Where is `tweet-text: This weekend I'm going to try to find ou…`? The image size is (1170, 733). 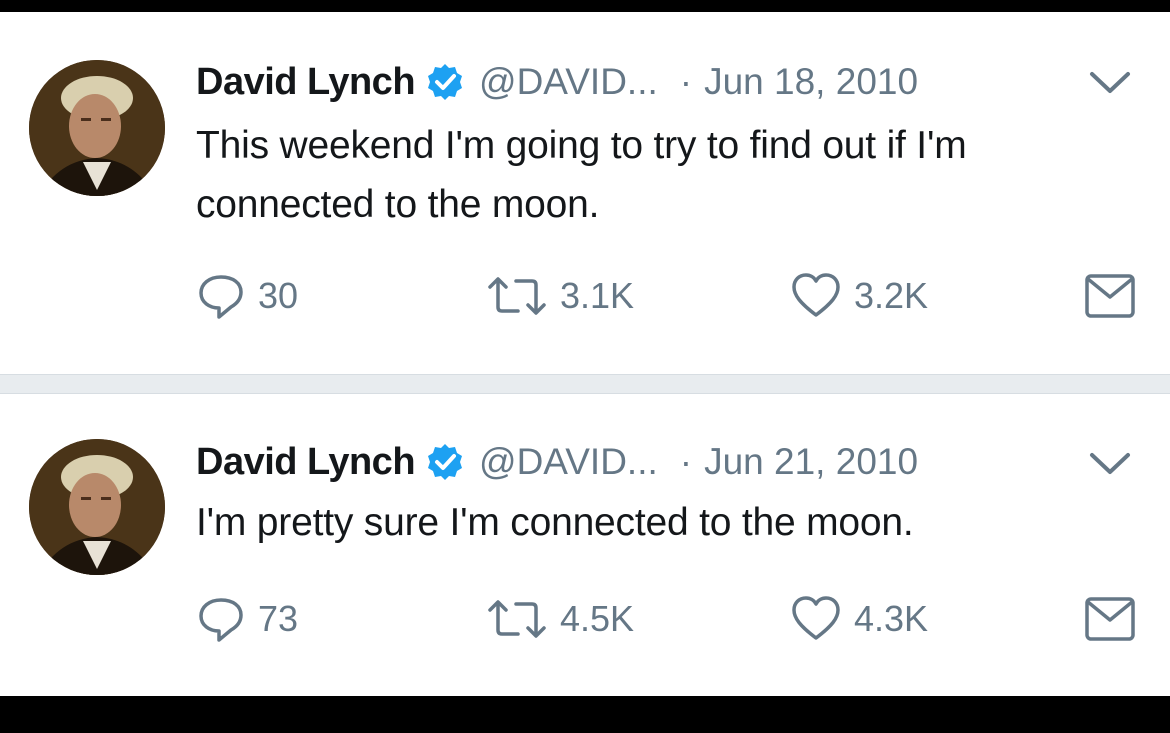 tweet-text: This weekend I'm going to try to find ou… is located at coordinates (581, 175).